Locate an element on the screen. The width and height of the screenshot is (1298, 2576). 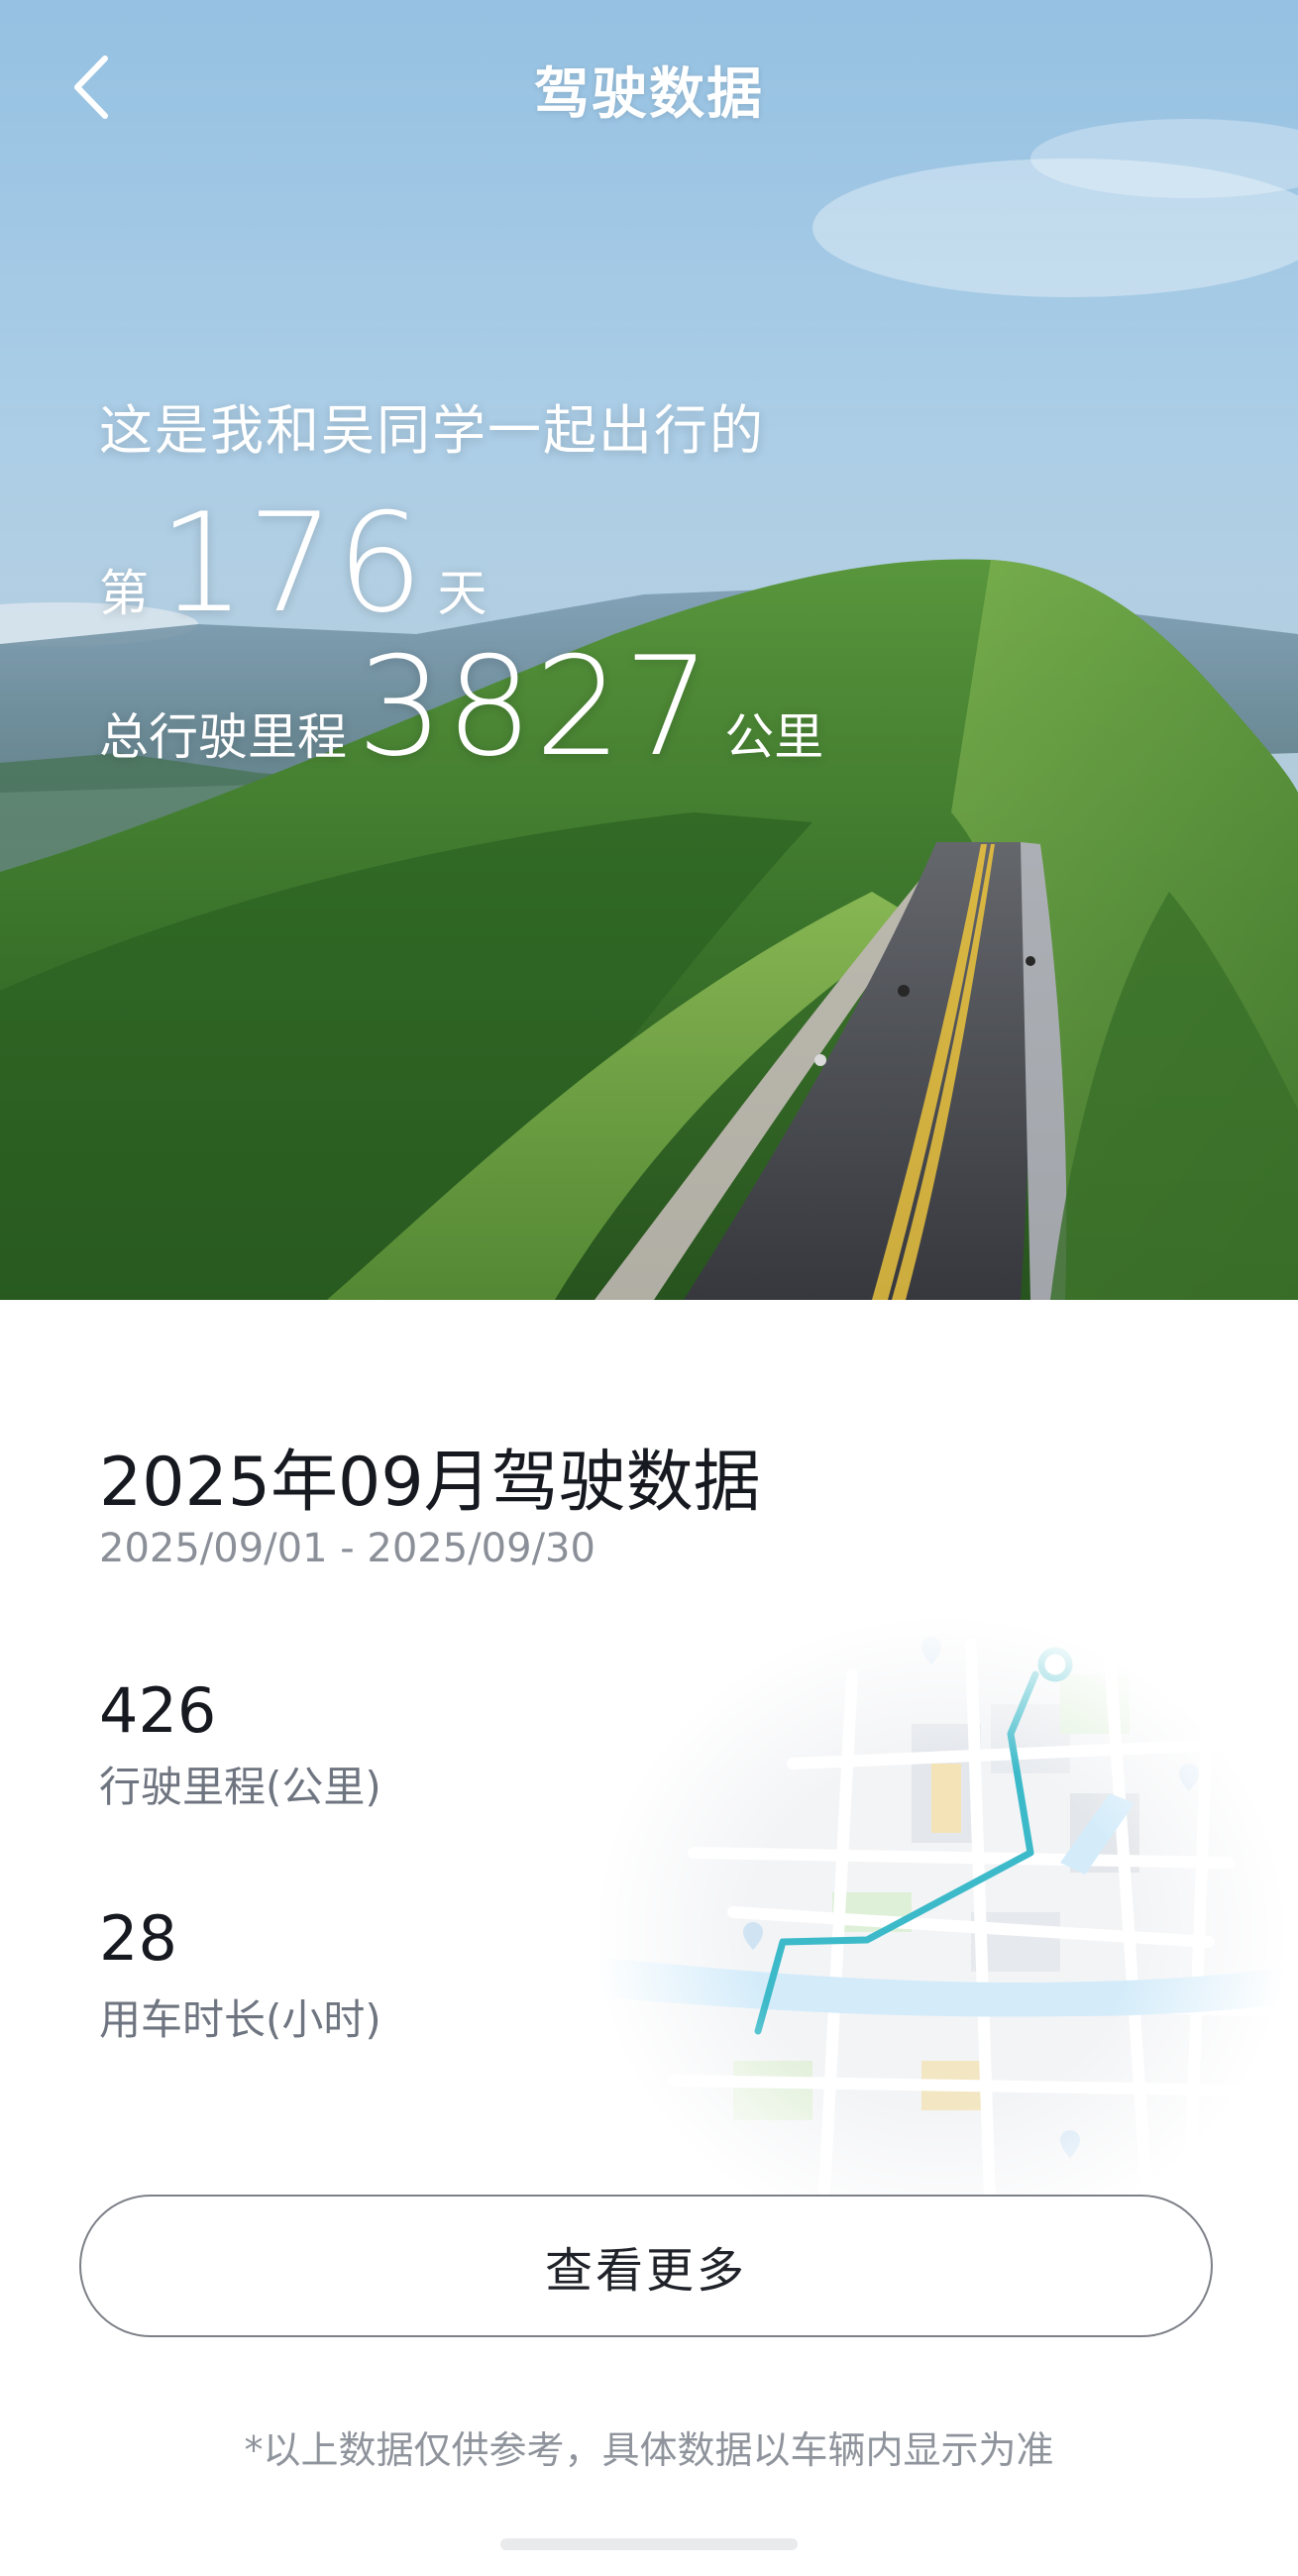
date-range: 2025/09/01 - 2025/09/30 is located at coordinates (347, 1548).